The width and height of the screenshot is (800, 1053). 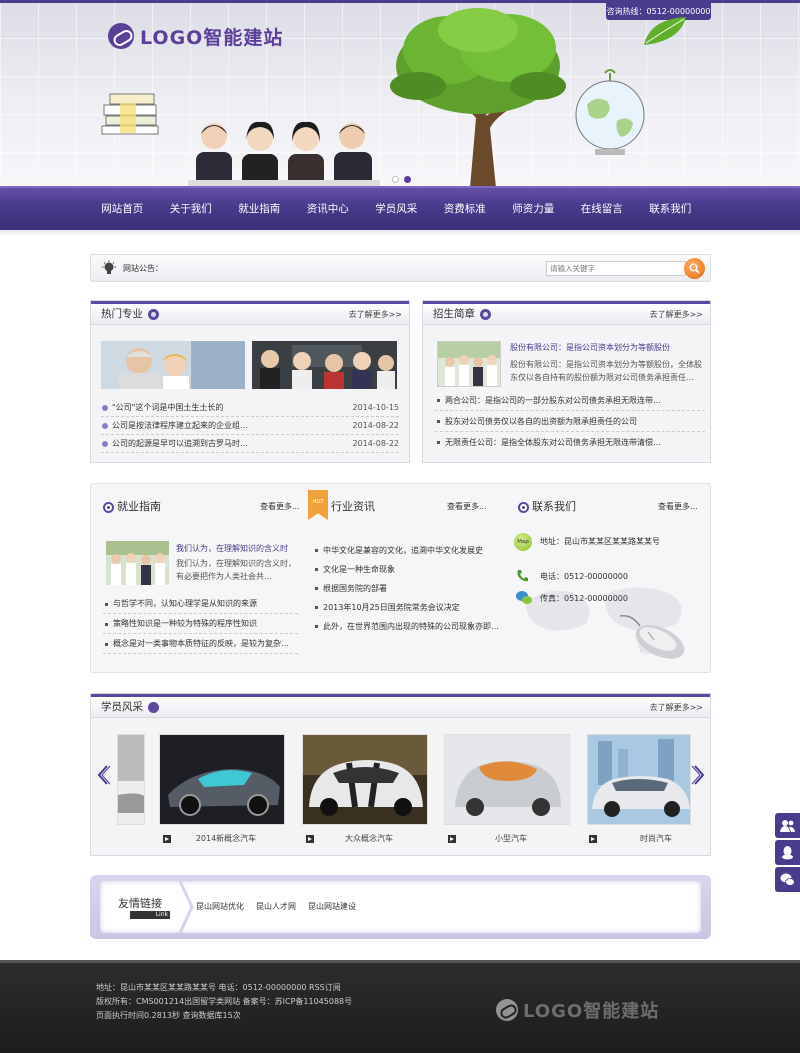 I want to click on site-logo: LOGO智能建站, so click(x=195, y=36).